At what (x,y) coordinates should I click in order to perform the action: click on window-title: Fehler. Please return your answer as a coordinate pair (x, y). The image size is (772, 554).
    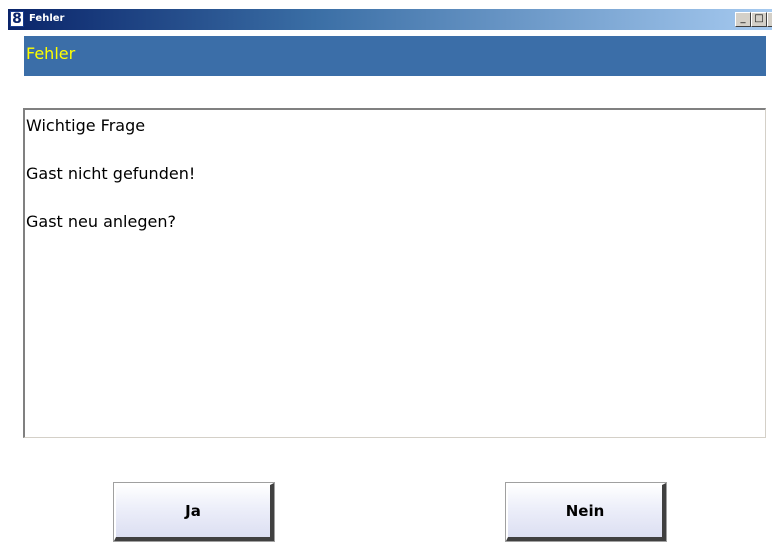
    Looking at the image, I should click on (47, 18).